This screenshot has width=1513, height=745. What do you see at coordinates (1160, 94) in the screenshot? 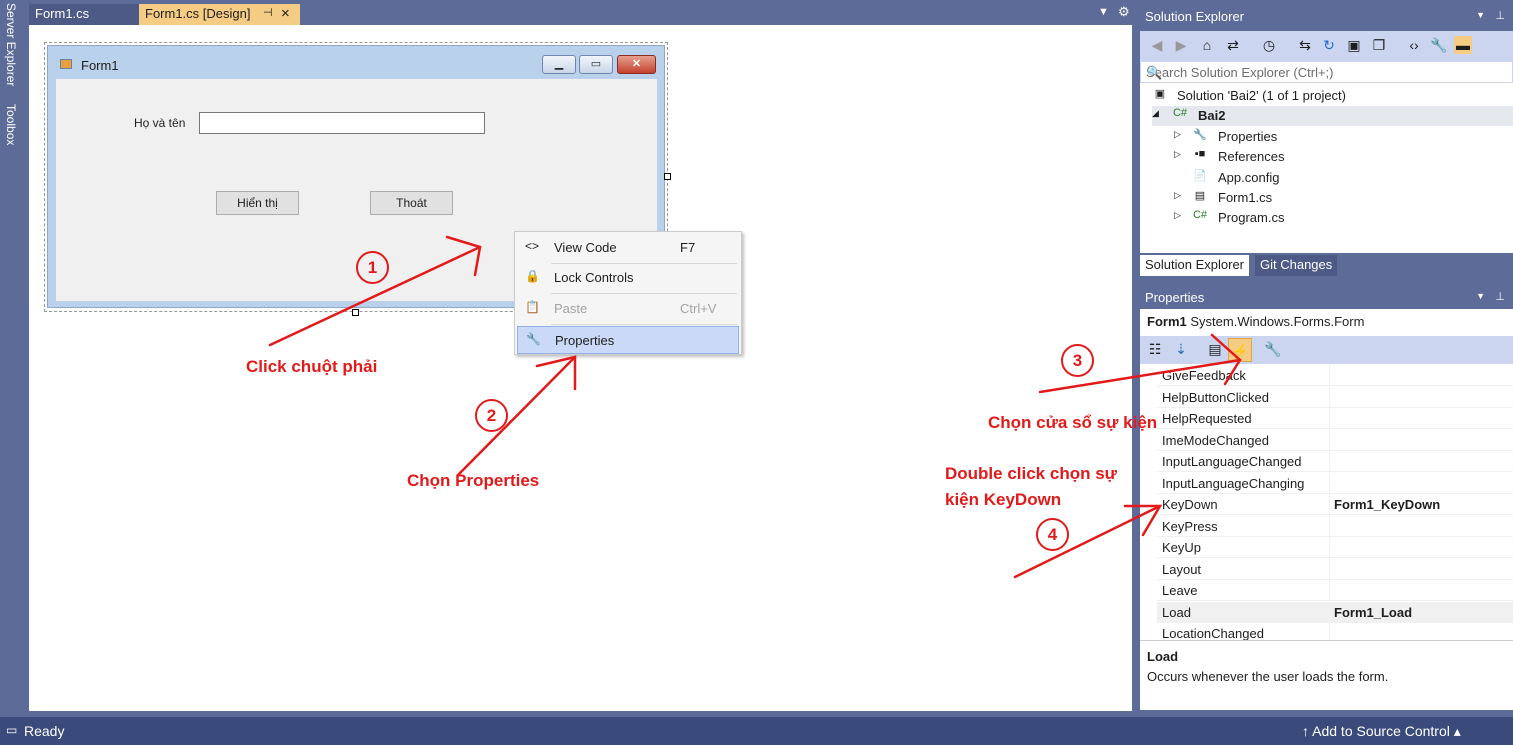
I see `solution-icon: ▣` at bounding box center [1160, 94].